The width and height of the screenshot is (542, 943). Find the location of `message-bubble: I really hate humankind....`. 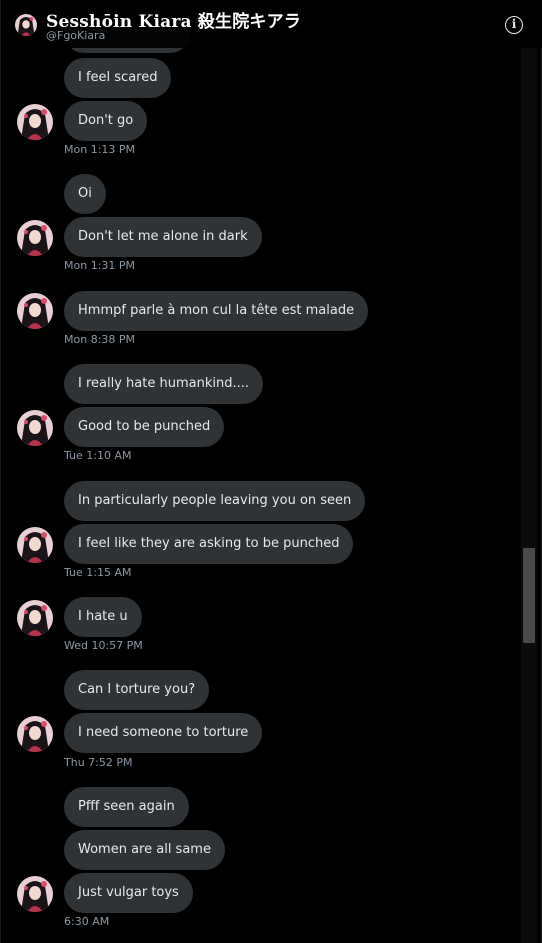

message-bubble: I really hate humankind.... is located at coordinates (163, 384).